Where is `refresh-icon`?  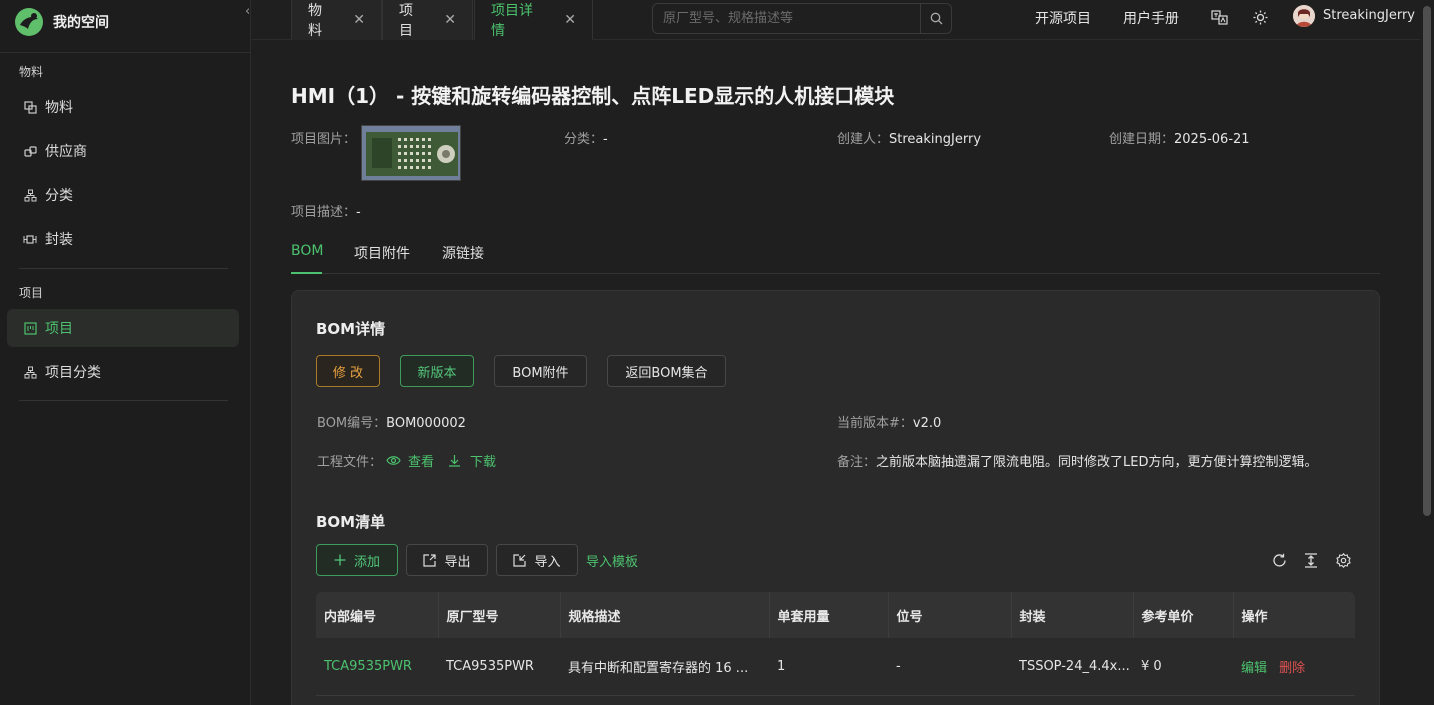 refresh-icon is located at coordinates (1279, 560).